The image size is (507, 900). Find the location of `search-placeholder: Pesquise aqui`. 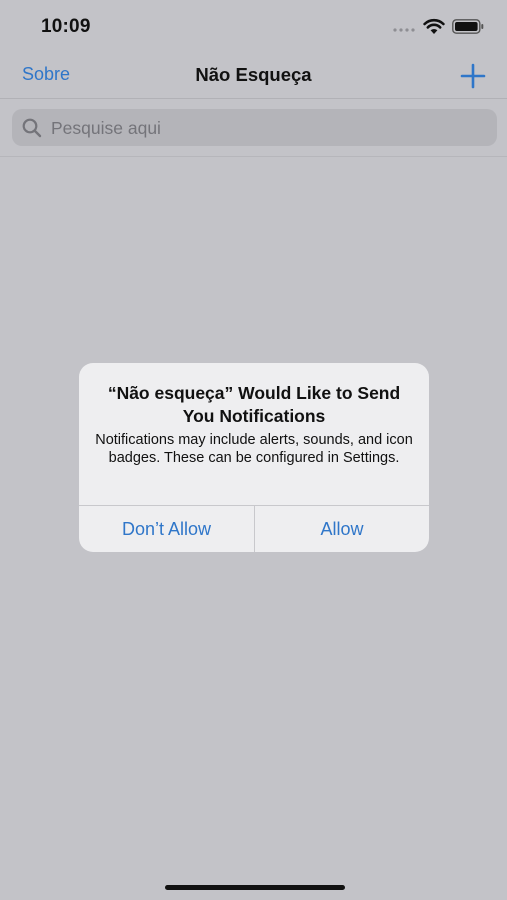

search-placeholder: Pesquise aqui is located at coordinates (106, 128).